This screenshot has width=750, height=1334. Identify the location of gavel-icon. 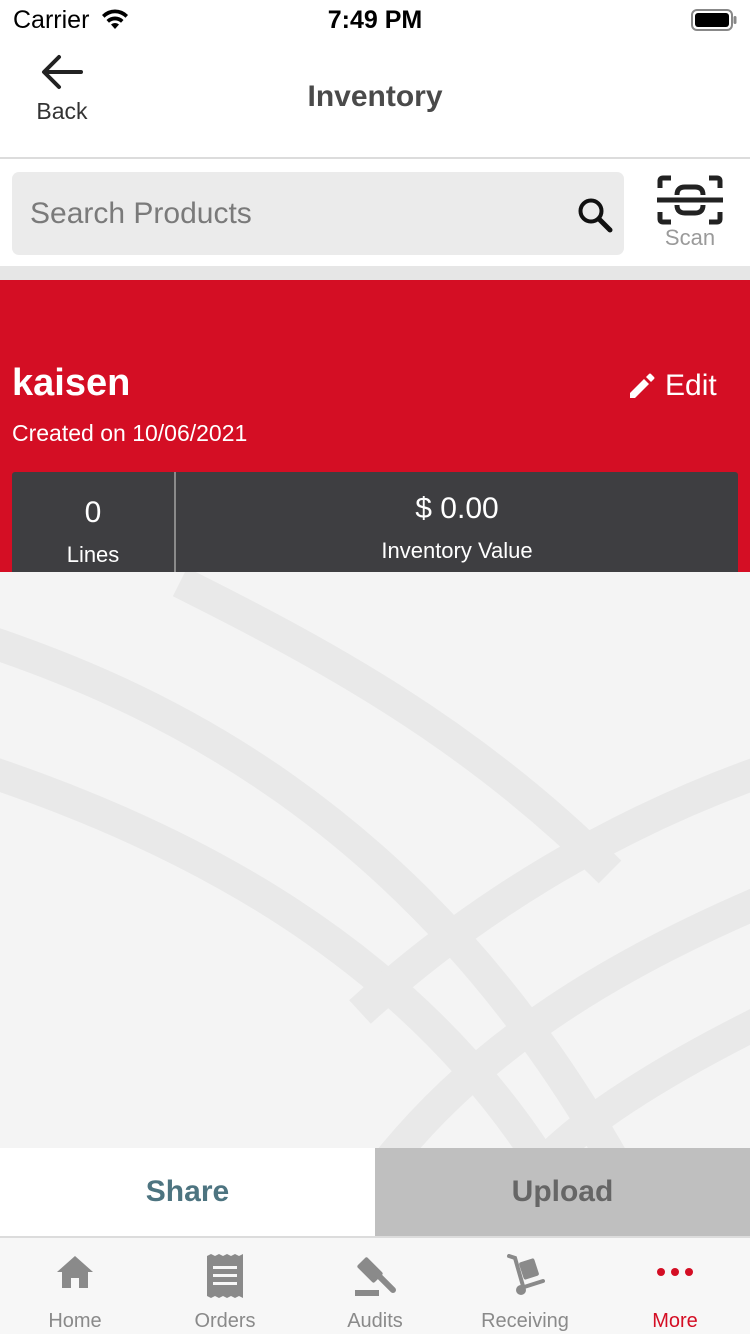
(375, 1276).